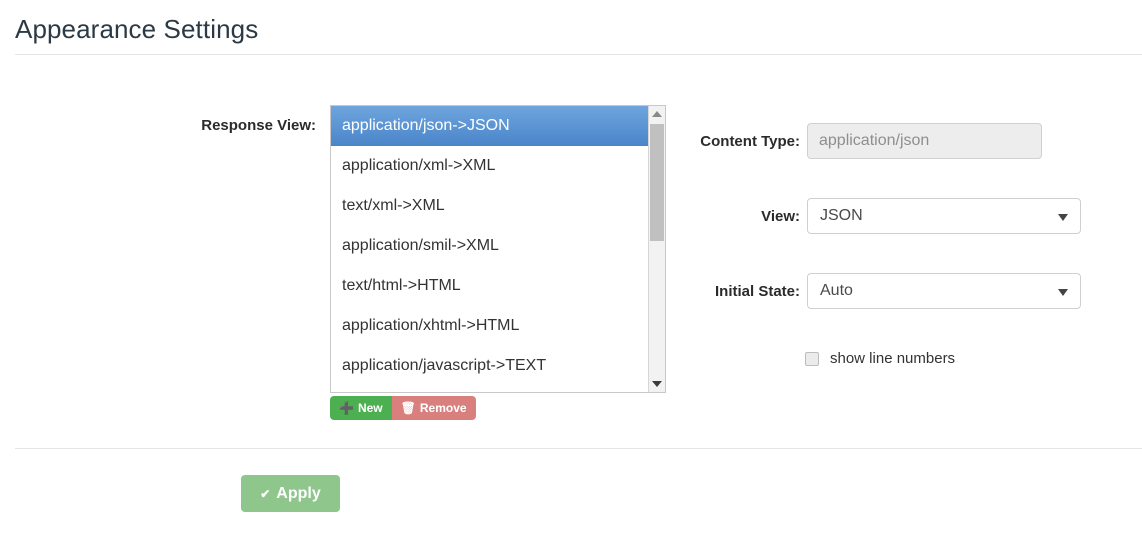 Image resolution: width=1142 pixels, height=551 pixels. I want to click on triangle-up-icon, so click(657, 114).